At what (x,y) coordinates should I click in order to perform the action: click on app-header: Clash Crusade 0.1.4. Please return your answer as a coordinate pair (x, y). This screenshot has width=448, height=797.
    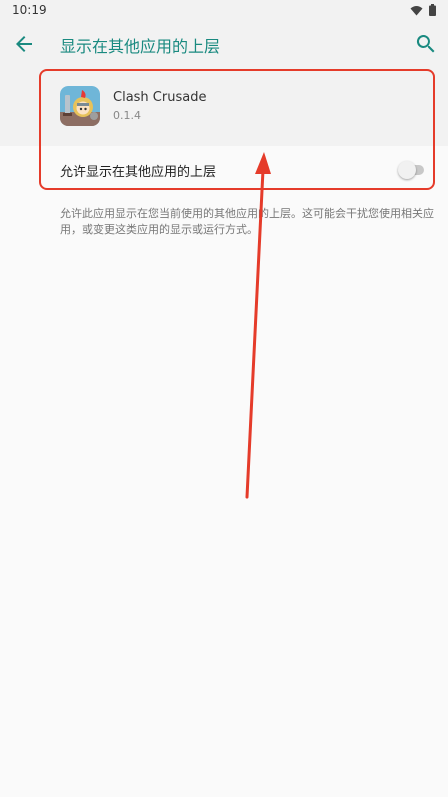
    Looking at the image, I should click on (224, 107).